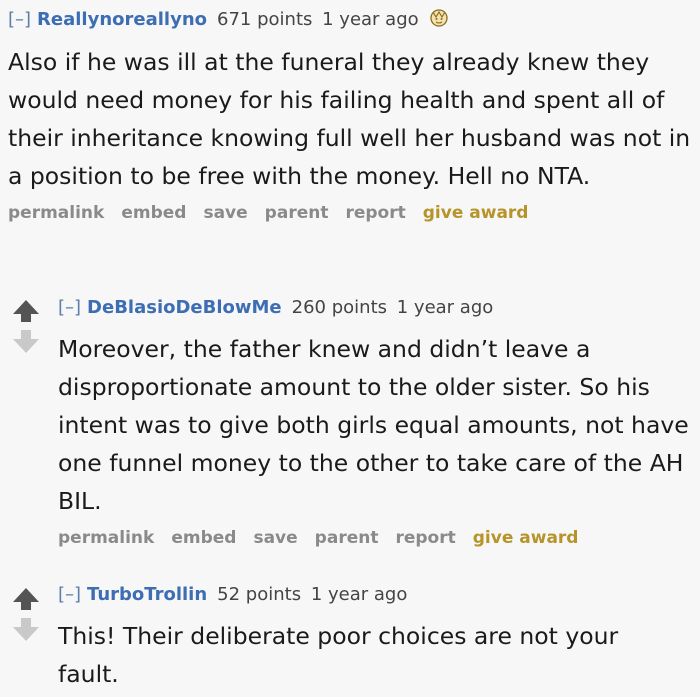  What do you see at coordinates (184, 307) in the screenshot?
I see `author-link: DeBlasioDeBlowMe` at bounding box center [184, 307].